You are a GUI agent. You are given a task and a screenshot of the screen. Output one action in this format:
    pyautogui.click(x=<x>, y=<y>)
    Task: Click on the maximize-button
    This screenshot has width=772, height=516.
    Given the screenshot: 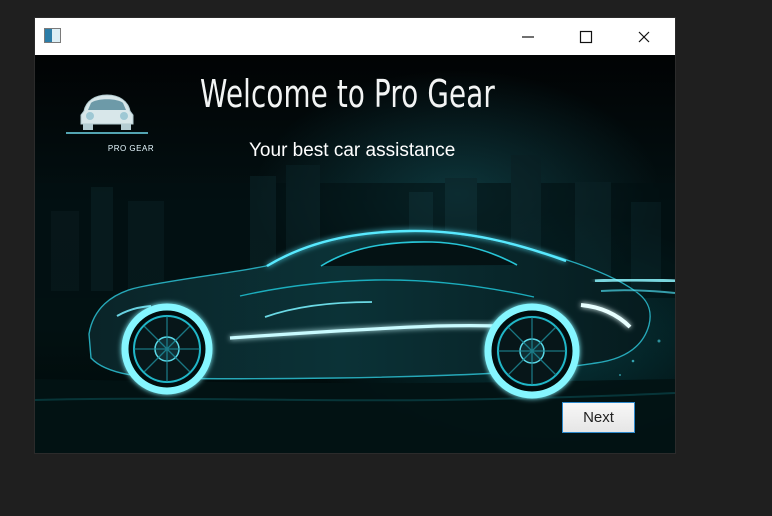 What is the action you would take?
    pyautogui.click(x=586, y=36)
    